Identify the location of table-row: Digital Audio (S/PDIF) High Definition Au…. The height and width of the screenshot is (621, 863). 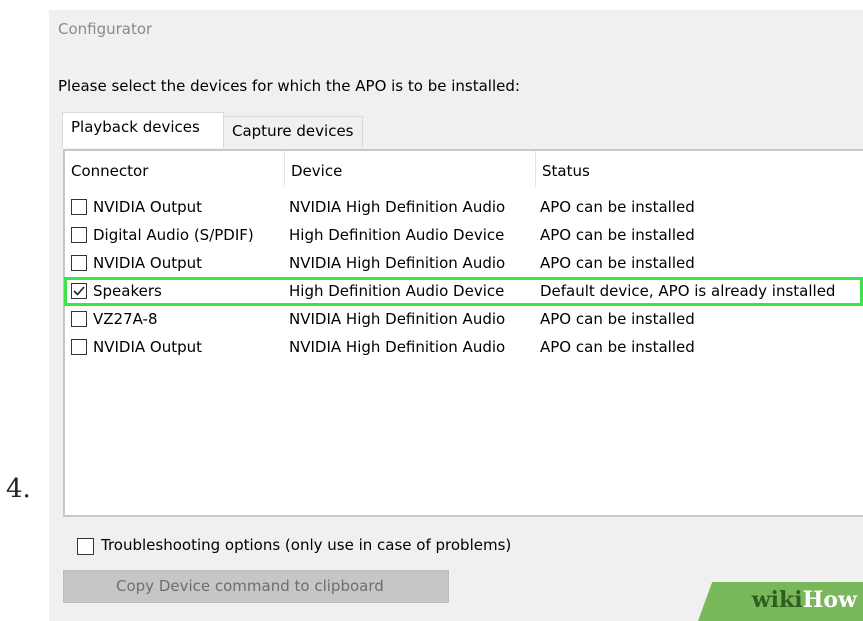
(464, 235).